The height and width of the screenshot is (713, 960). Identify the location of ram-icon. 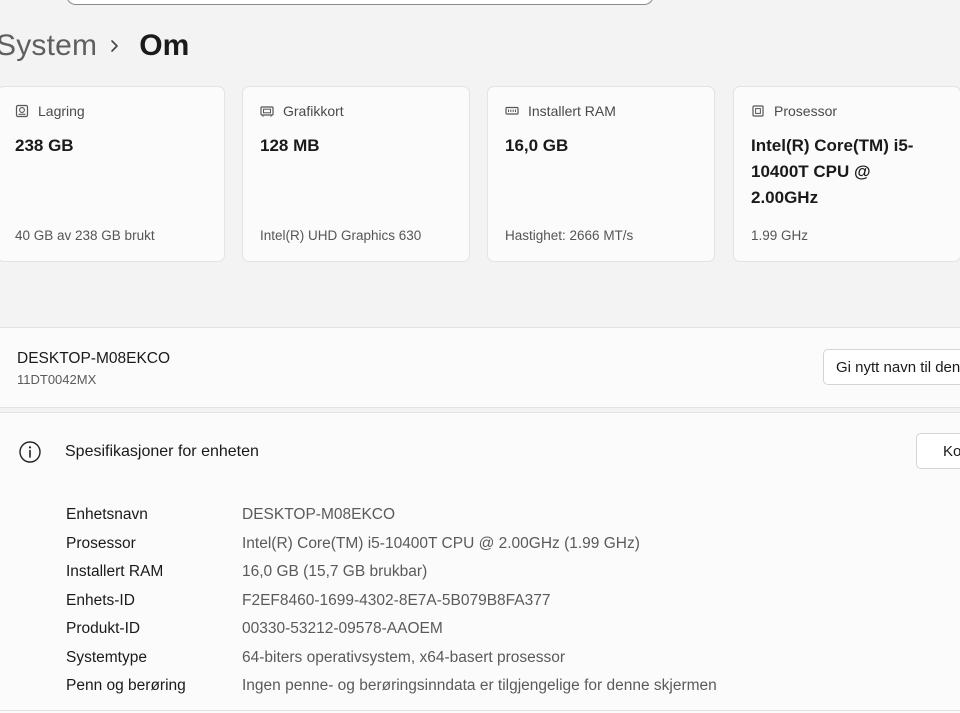
(512, 111).